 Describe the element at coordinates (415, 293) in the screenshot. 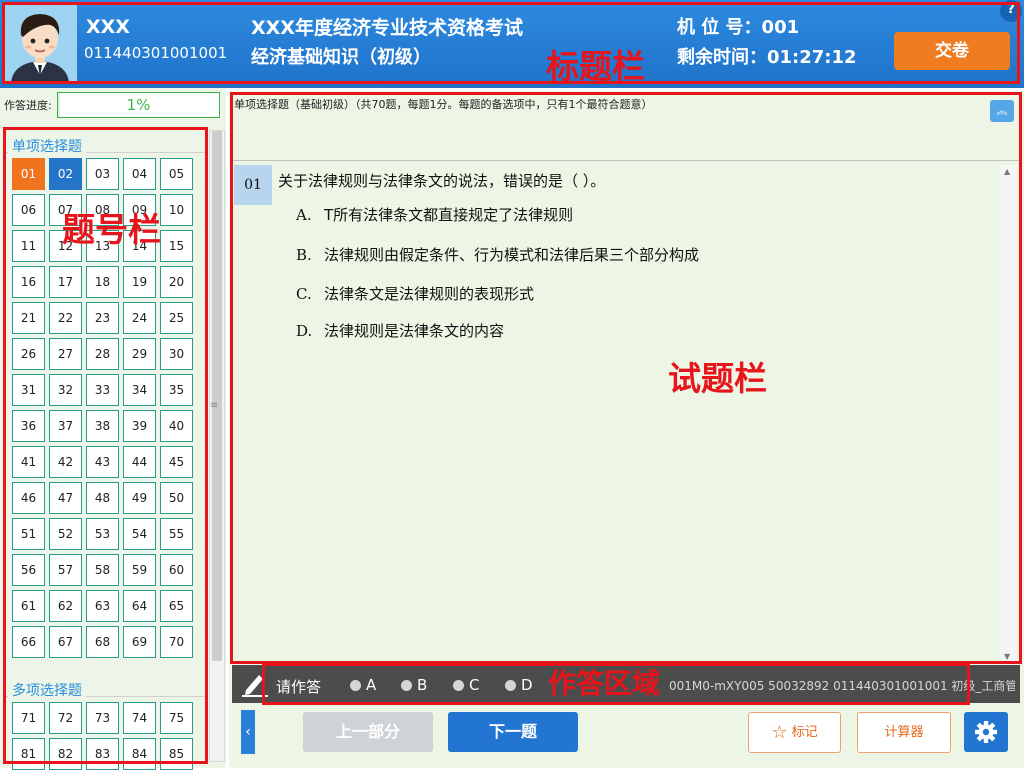

I see `option-c: C. 法律条文是法律规则的表现形式` at that location.